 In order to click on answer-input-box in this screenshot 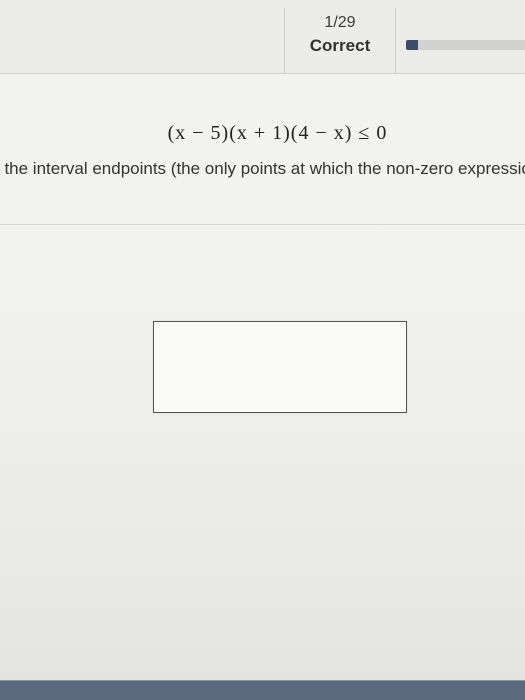, I will do `click(280, 367)`.